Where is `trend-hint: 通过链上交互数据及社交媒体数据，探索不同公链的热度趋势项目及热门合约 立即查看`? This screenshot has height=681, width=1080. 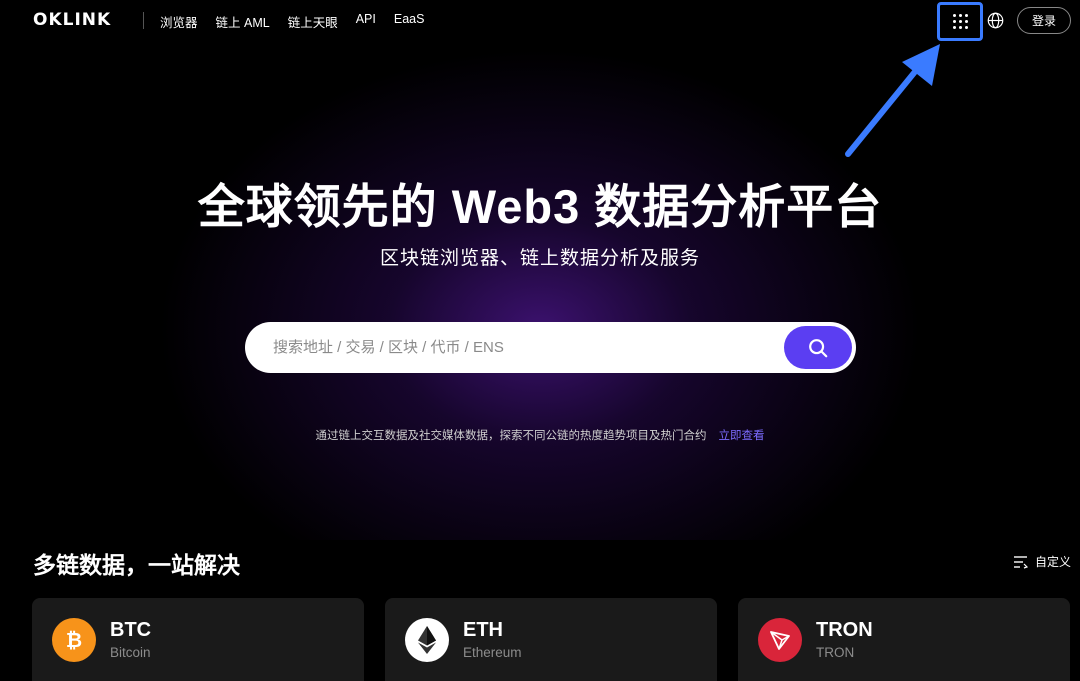 trend-hint: 通过链上交互数据及社交媒体数据，探索不同公链的热度趋势项目及热门合约 立即查看 is located at coordinates (540, 435).